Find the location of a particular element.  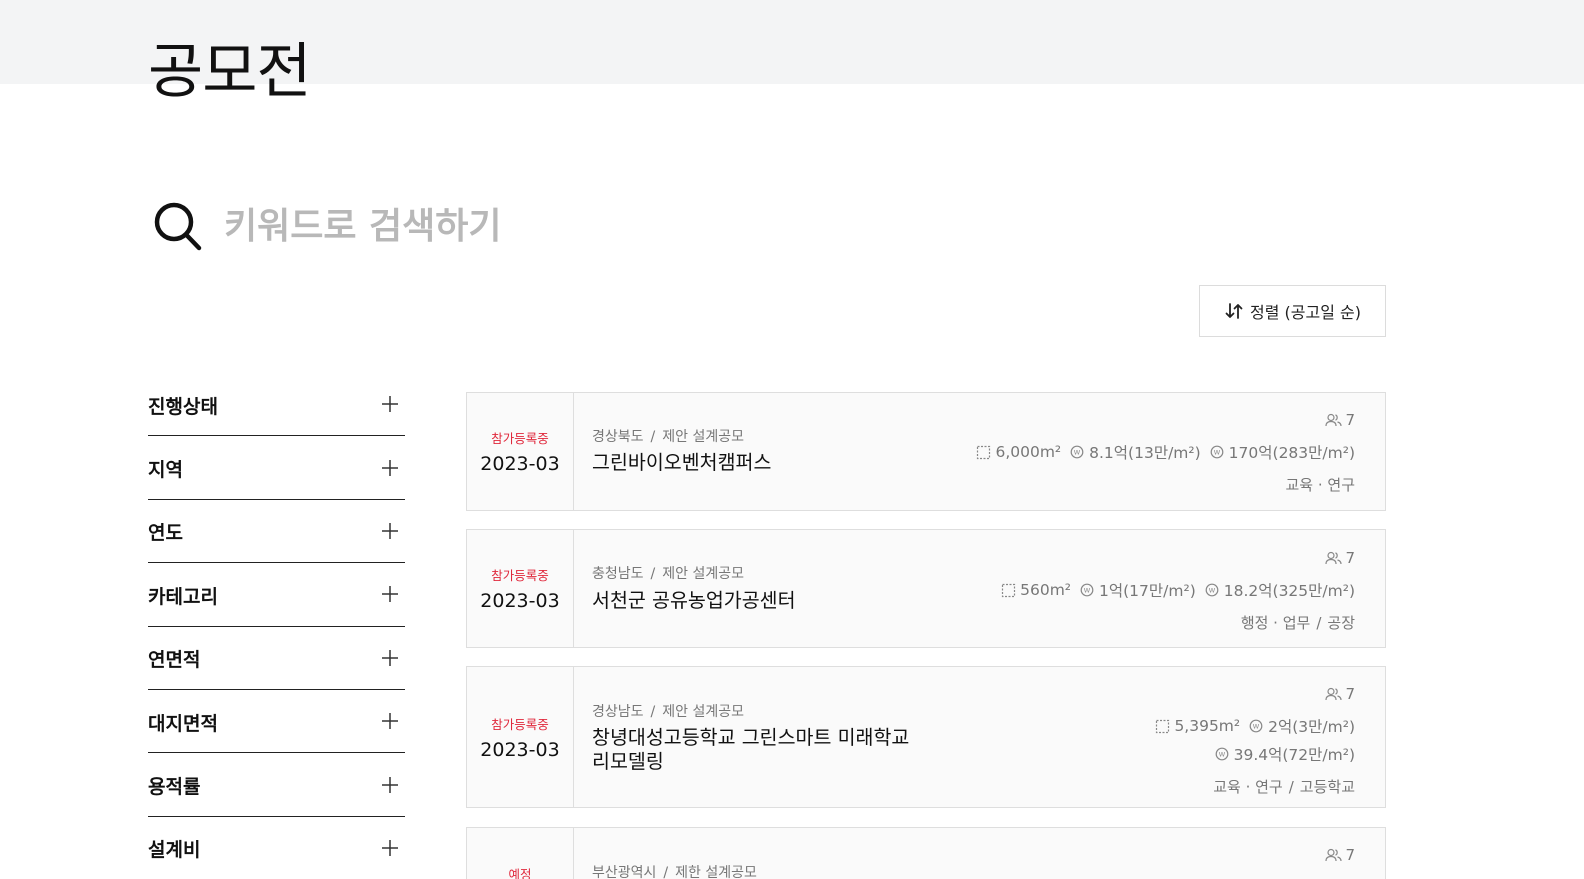

region: 경상북도 is located at coordinates (618, 437).